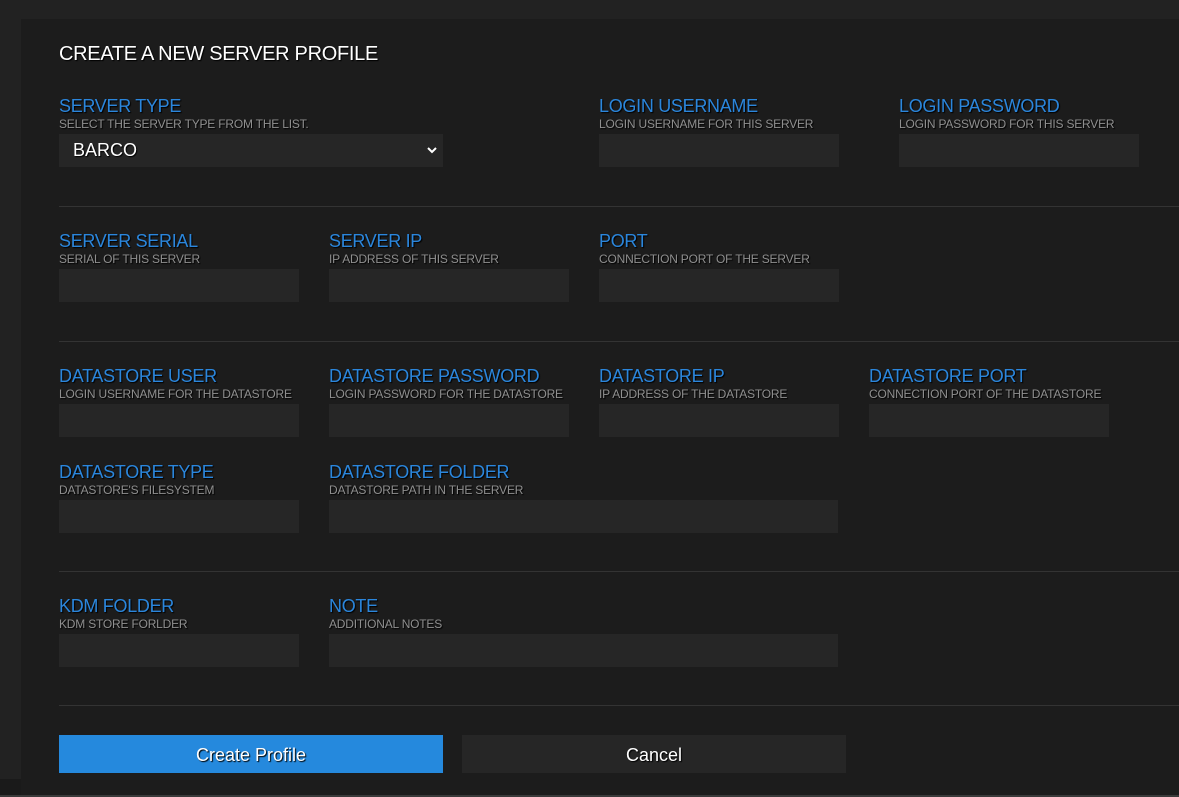 The image size is (1179, 797). Describe the element at coordinates (583, 516) in the screenshot. I see `datastore-folder-input` at that location.